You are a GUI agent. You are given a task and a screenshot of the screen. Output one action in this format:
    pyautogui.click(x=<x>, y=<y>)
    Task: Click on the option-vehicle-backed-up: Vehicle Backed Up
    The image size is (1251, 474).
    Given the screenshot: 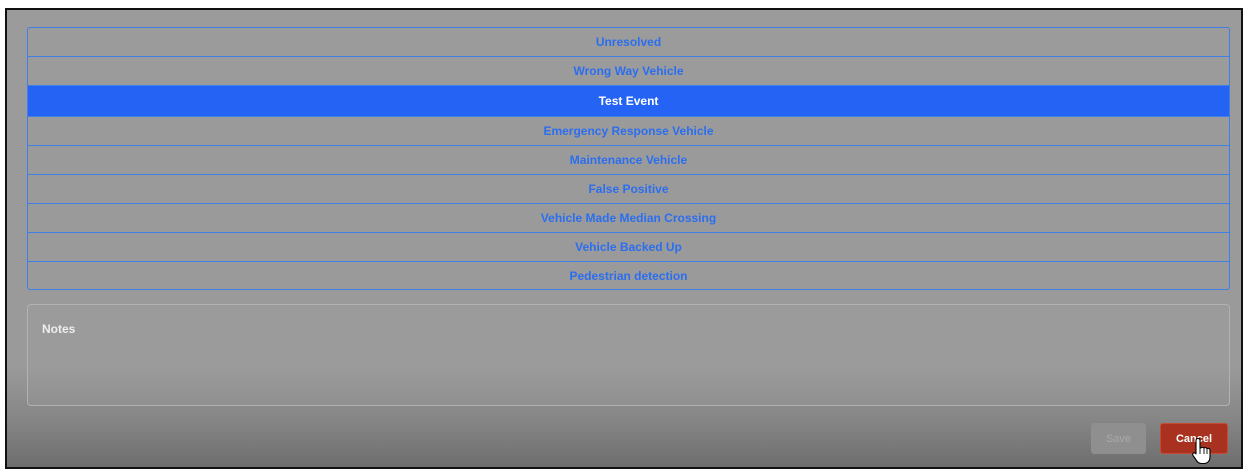 What is the action you would take?
    pyautogui.click(x=628, y=247)
    